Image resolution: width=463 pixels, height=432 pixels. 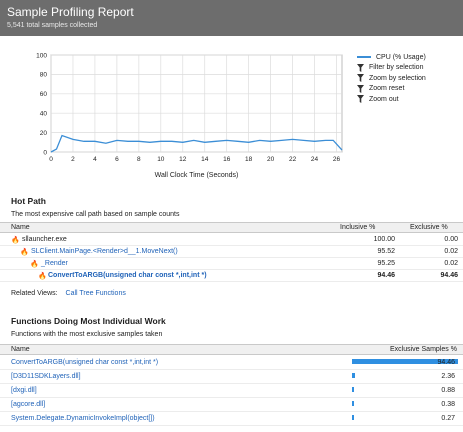 What do you see at coordinates (54, 263) in the screenshot?
I see `hot-path-row-name: _Render` at bounding box center [54, 263].